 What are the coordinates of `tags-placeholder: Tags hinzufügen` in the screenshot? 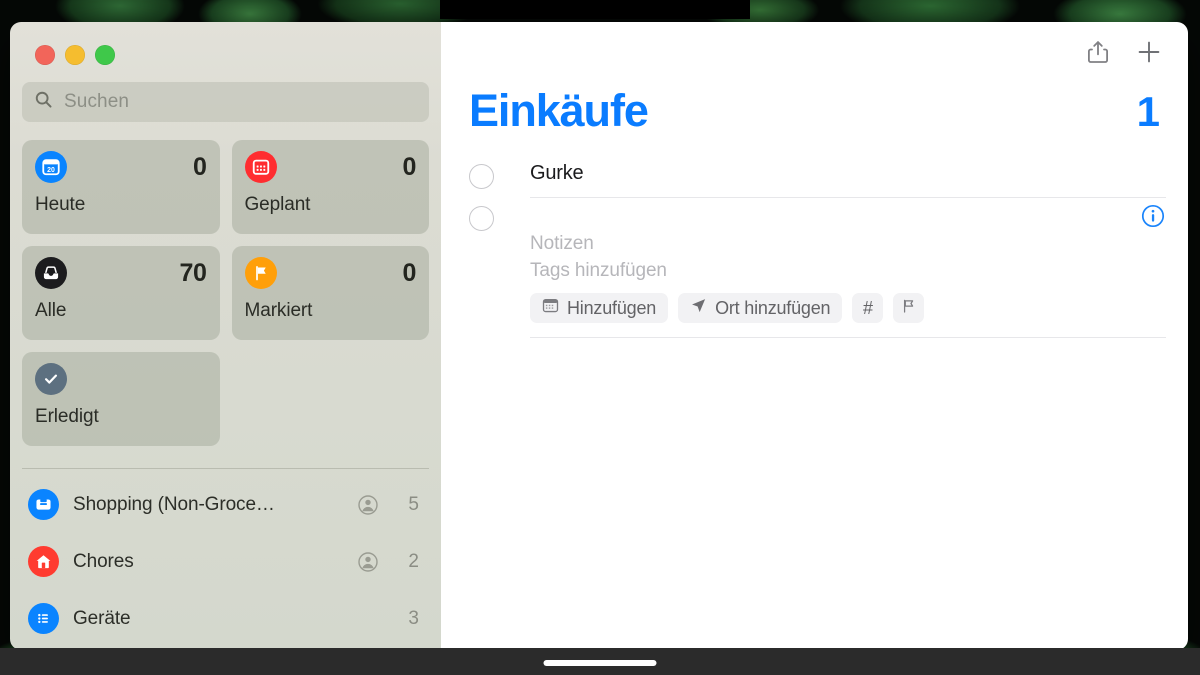 It's located at (848, 271).